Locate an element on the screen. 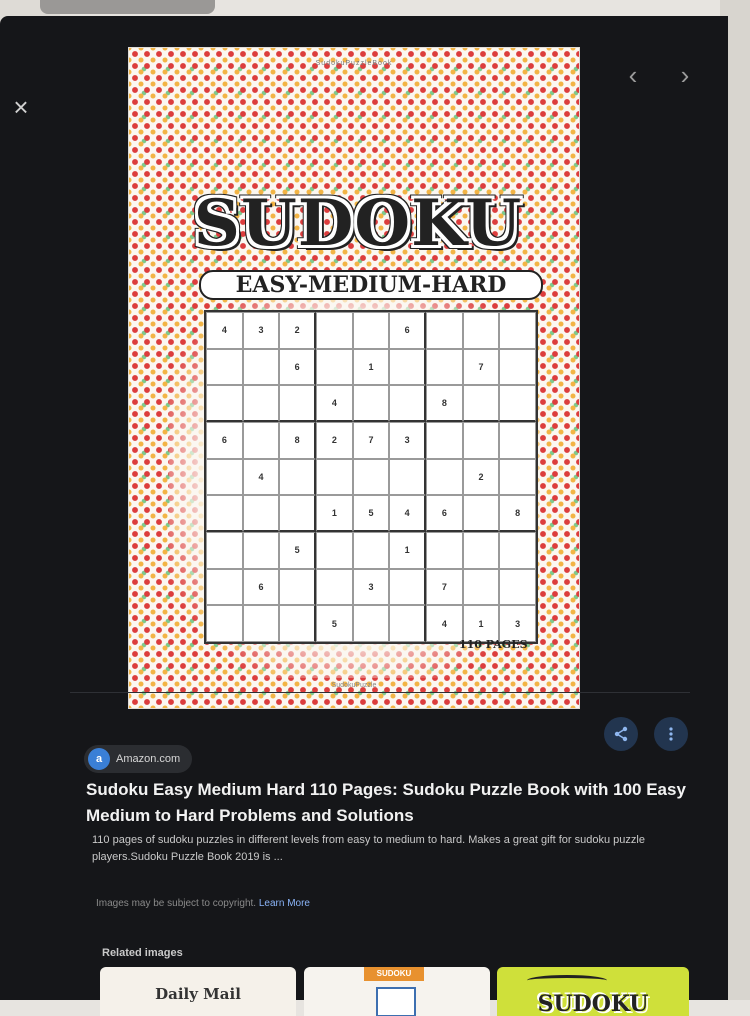 Image resolution: width=750 pixels, height=1016 pixels. cover-bottom-text: SudokuPuzzle is located at coordinates (354, 685).